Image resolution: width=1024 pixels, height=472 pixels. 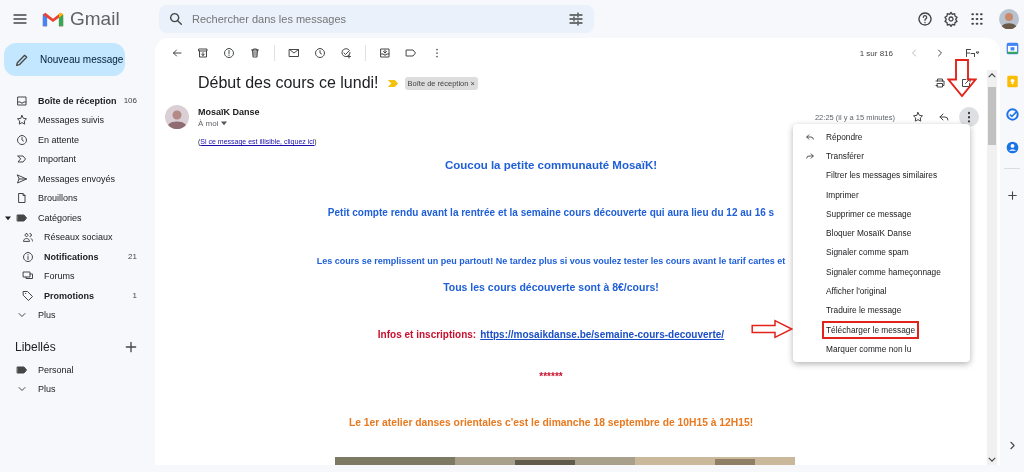 What do you see at coordinates (1012, 48) in the screenshot?
I see `calendar-icon` at bounding box center [1012, 48].